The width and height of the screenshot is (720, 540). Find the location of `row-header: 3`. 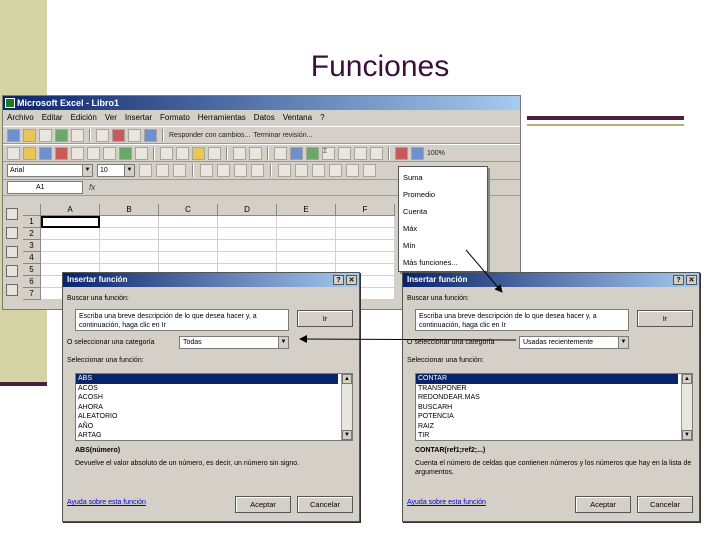

row-header: 3 is located at coordinates (32, 246).